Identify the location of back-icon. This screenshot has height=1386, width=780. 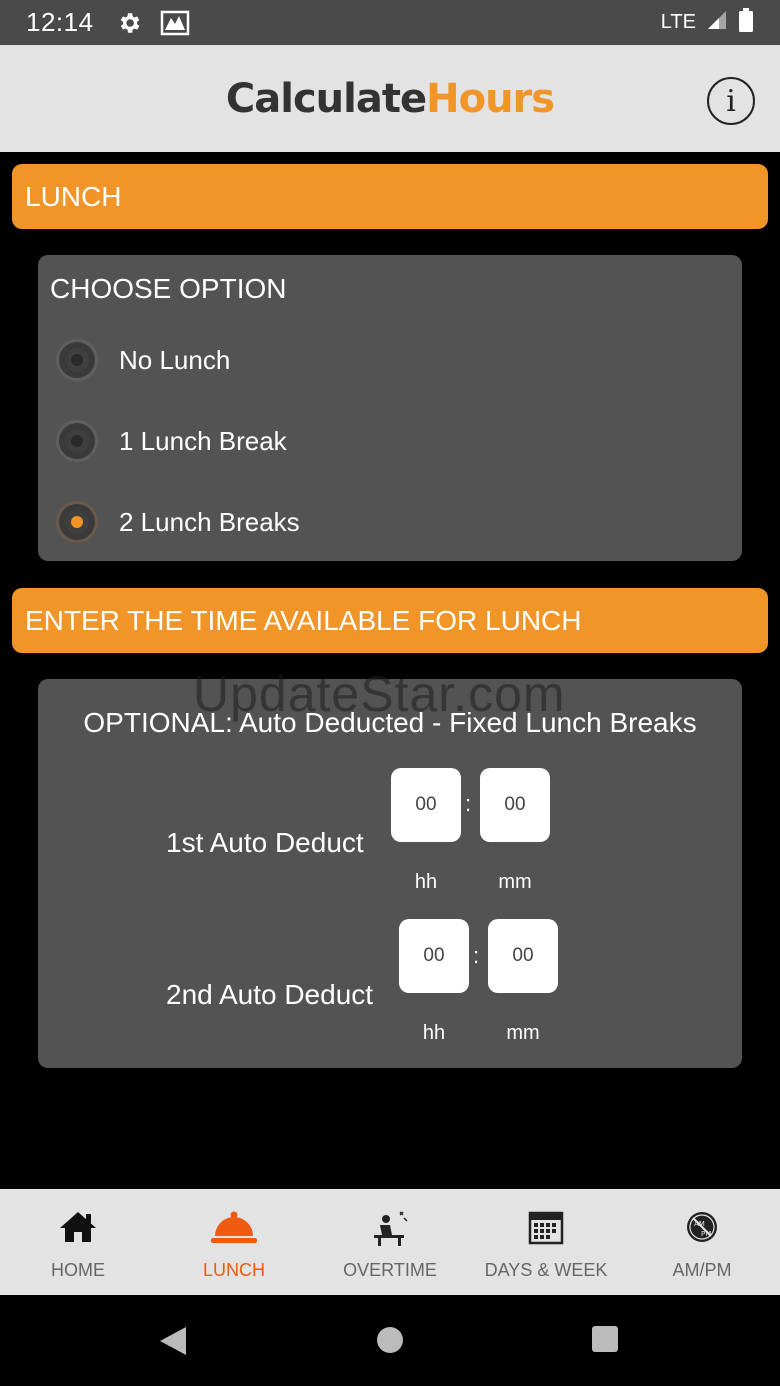
(173, 1343).